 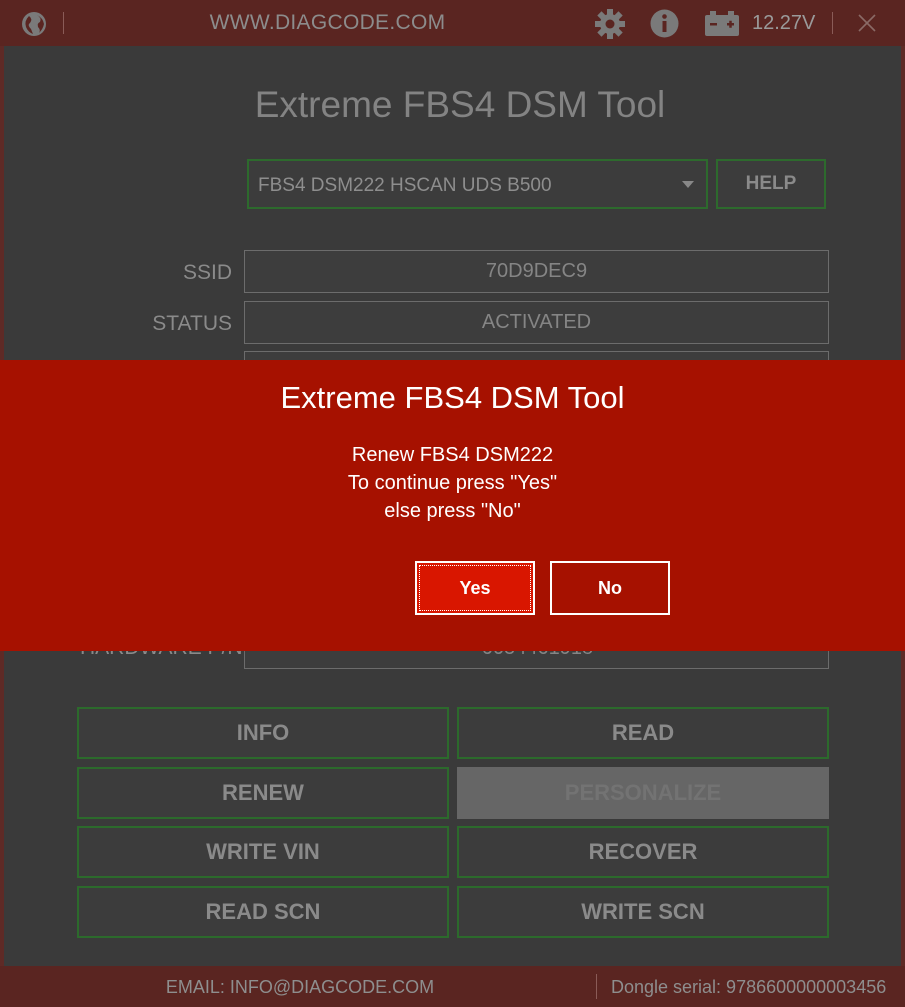 I want to click on status-label: STATUS, so click(x=192, y=323).